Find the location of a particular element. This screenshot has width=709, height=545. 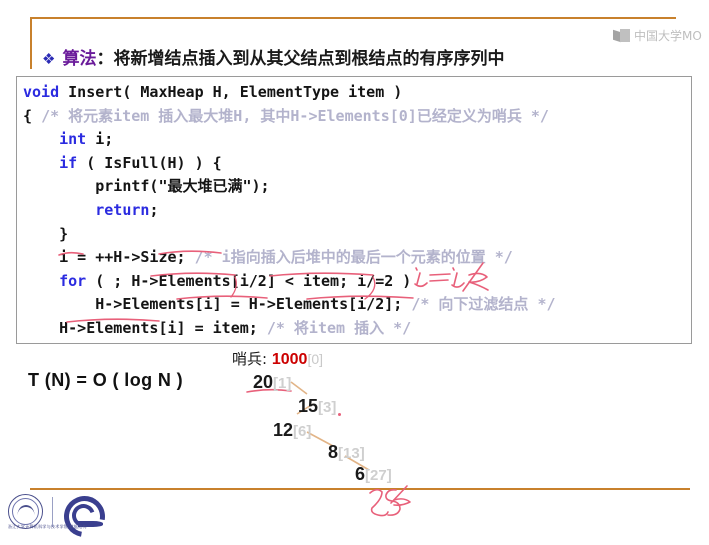

heap-path-diagram: 哨兵: 1000[0] 20[1] 15[3] 12[6] 8[13] 6[27] is located at coordinates (350, 418).